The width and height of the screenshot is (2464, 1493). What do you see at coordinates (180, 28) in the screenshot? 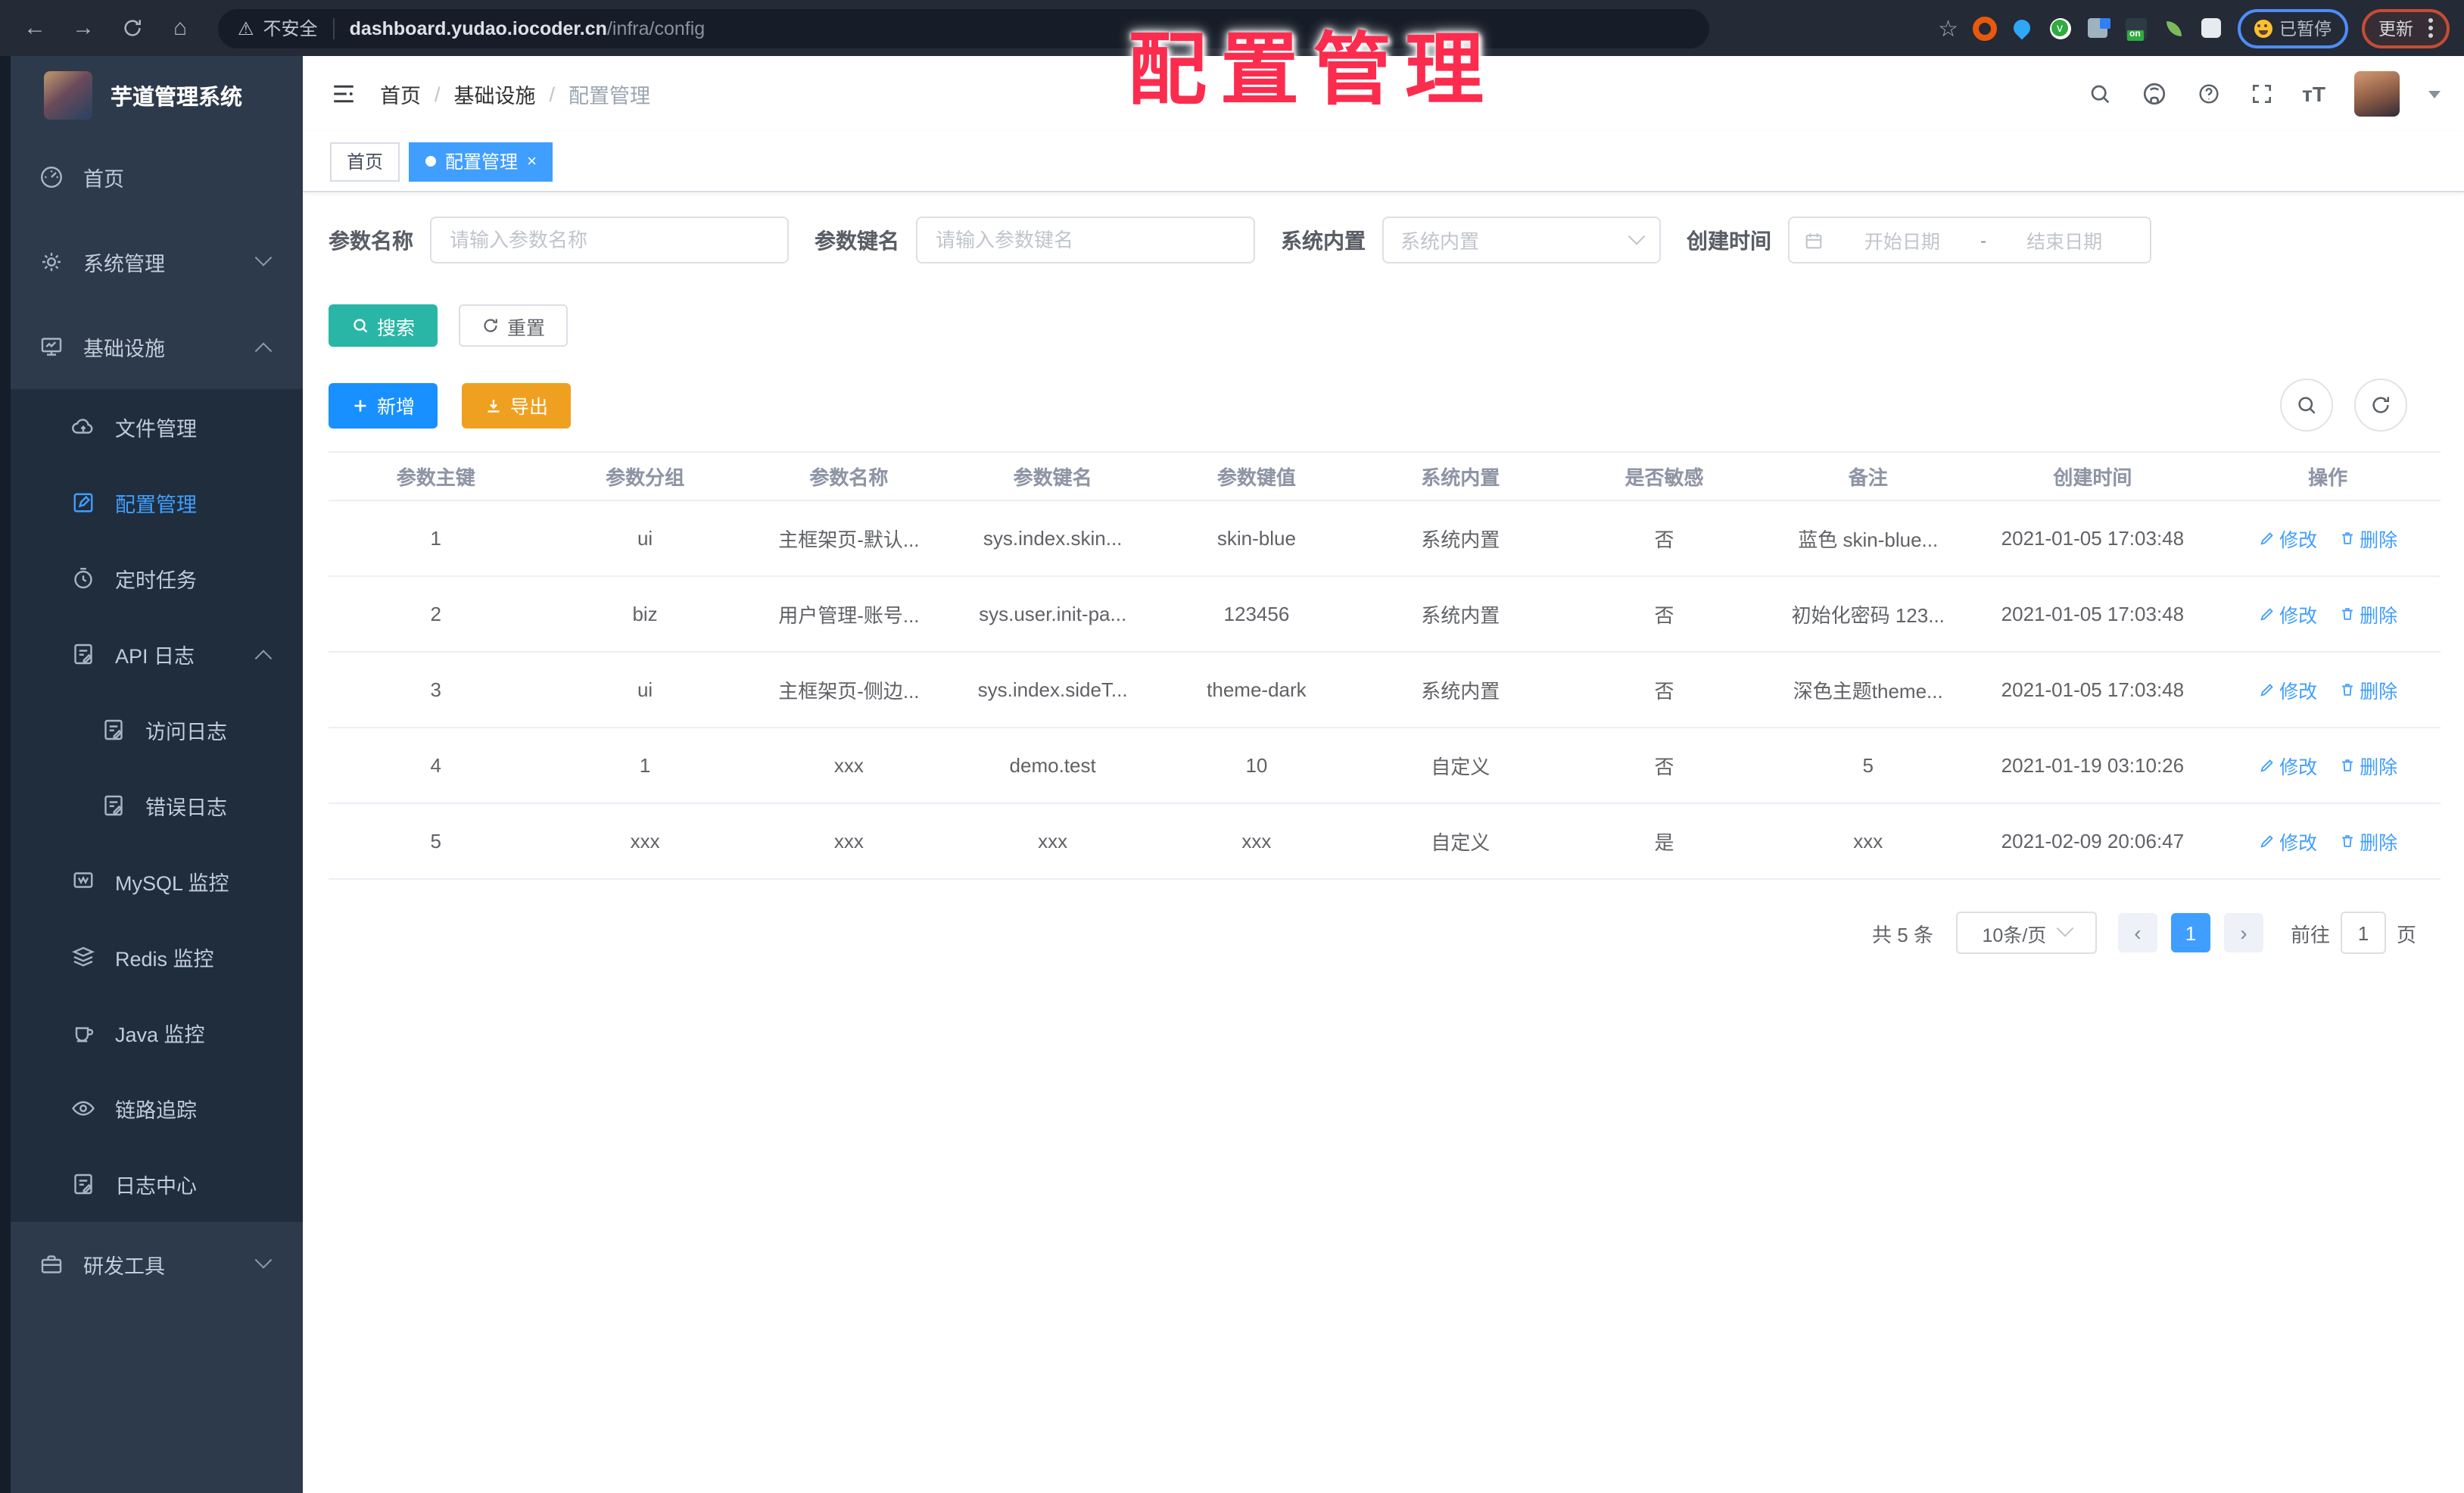
I see `home-icon: ⌂` at bounding box center [180, 28].